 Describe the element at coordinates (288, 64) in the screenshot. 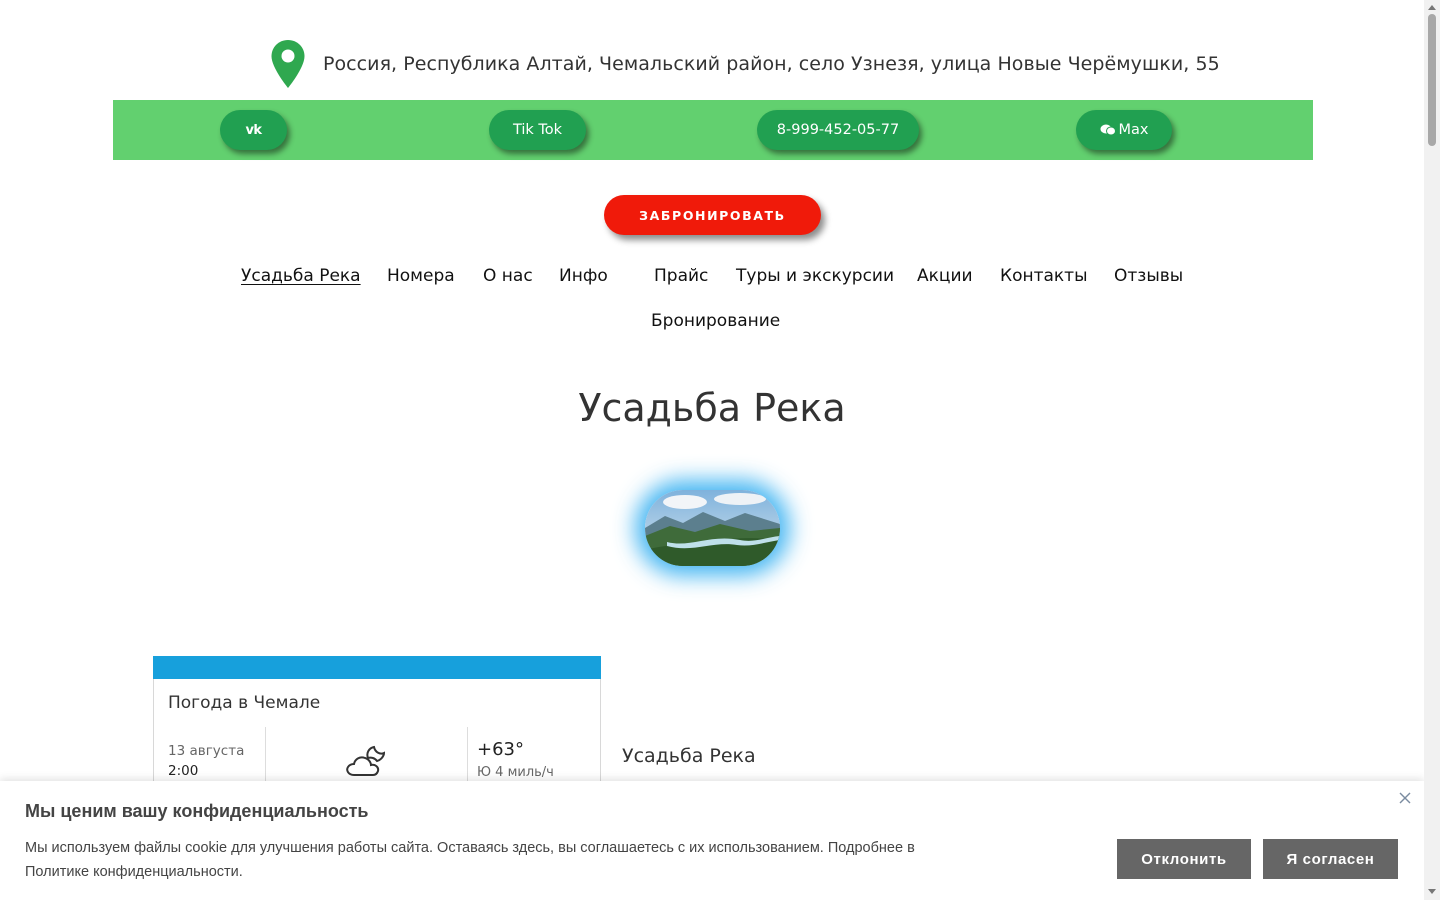

I see `map-pin-icon` at that location.